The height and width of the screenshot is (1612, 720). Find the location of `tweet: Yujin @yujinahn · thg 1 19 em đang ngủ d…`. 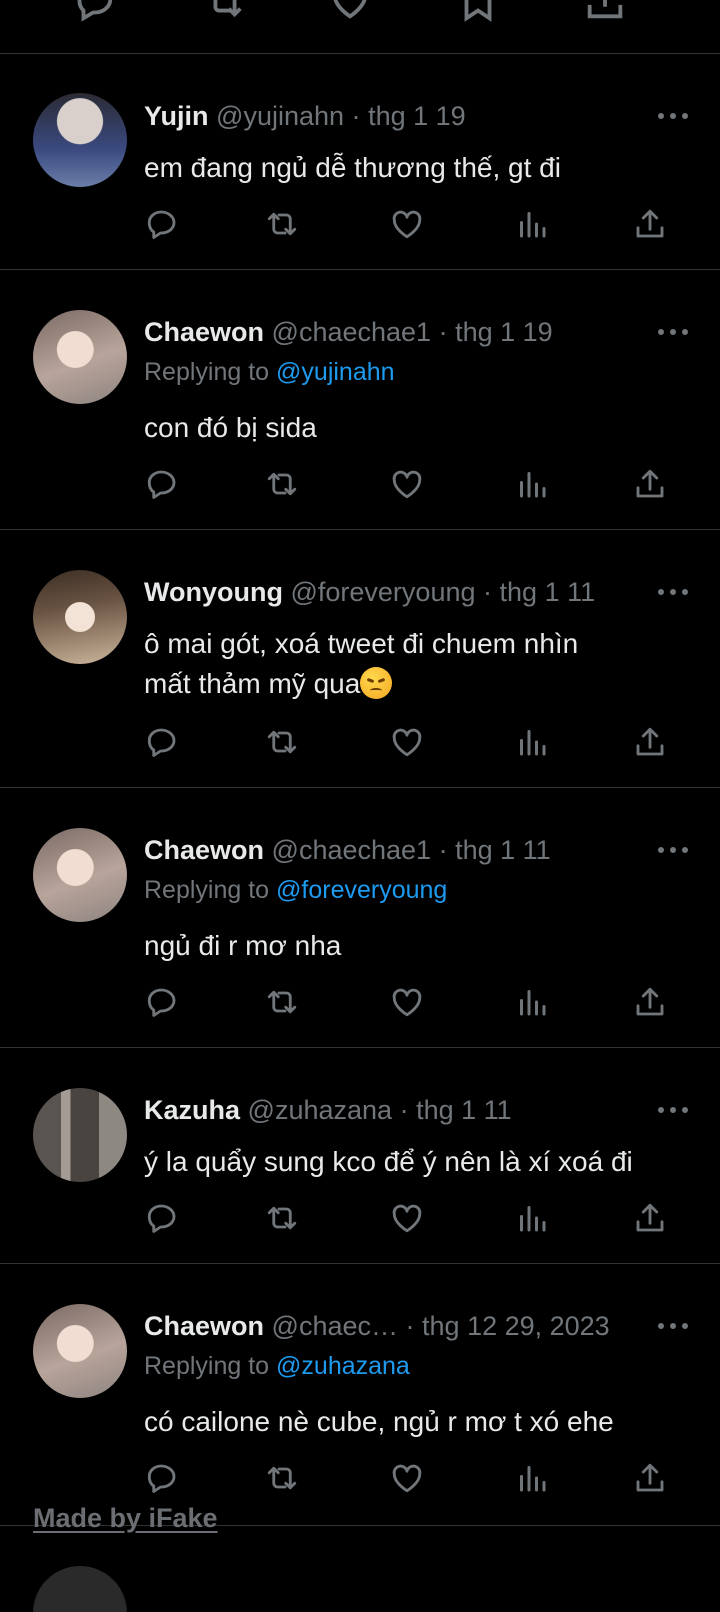

tweet: Yujin @yujinahn · thg 1 19 em đang ngủ d… is located at coordinates (360, 162).